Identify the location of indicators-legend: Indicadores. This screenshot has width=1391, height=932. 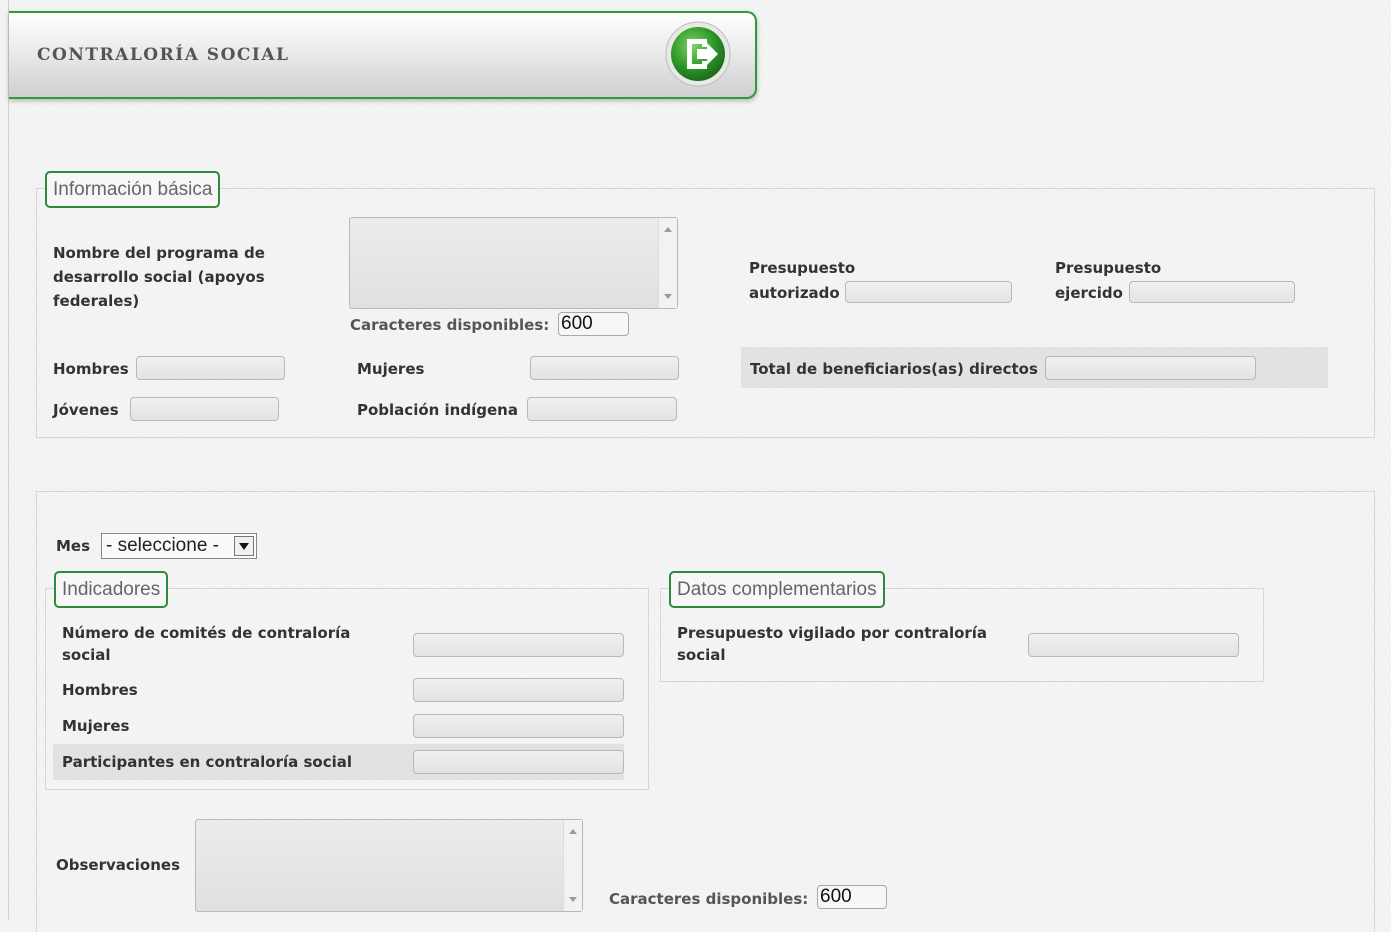
(111, 589).